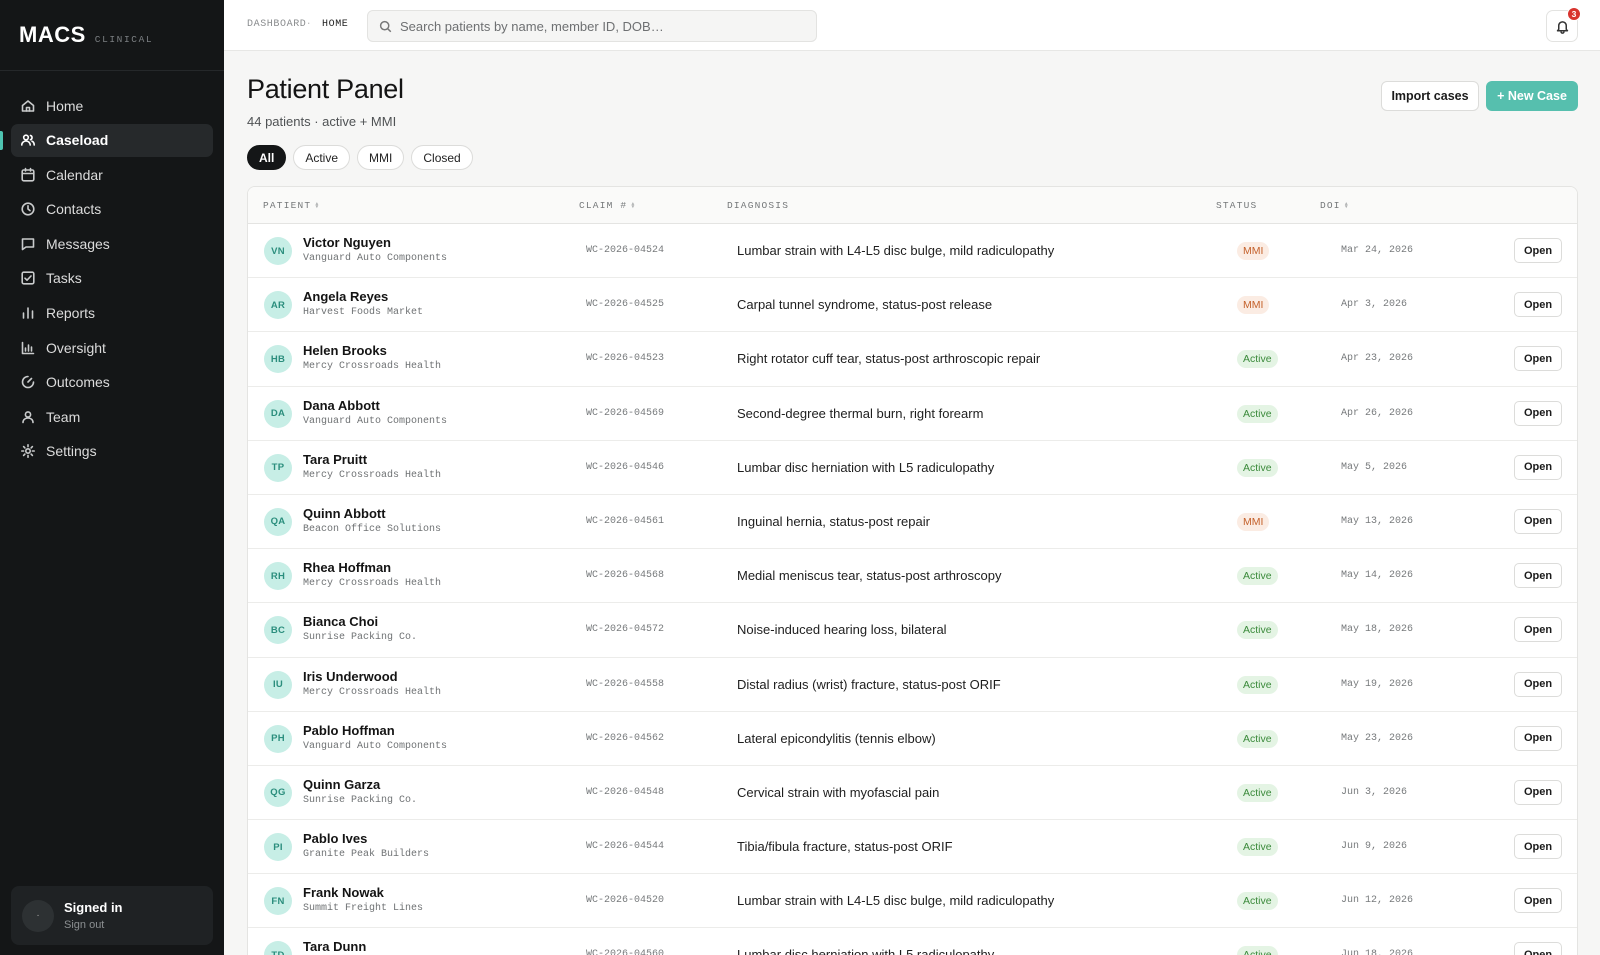 This screenshot has height=955, width=1600. I want to click on column-header-claim: CLAIM # ▲ ▼, so click(607, 205).